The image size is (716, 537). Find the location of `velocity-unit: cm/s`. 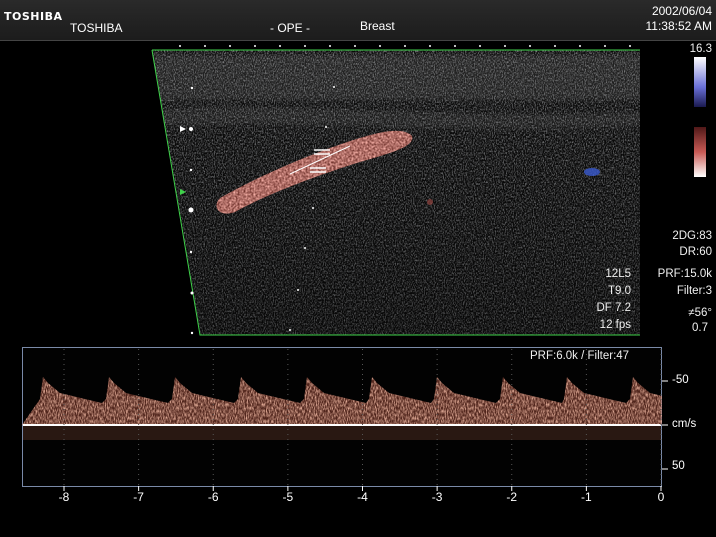

velocity-unit: cm/s is located at coordinates (684, 424).